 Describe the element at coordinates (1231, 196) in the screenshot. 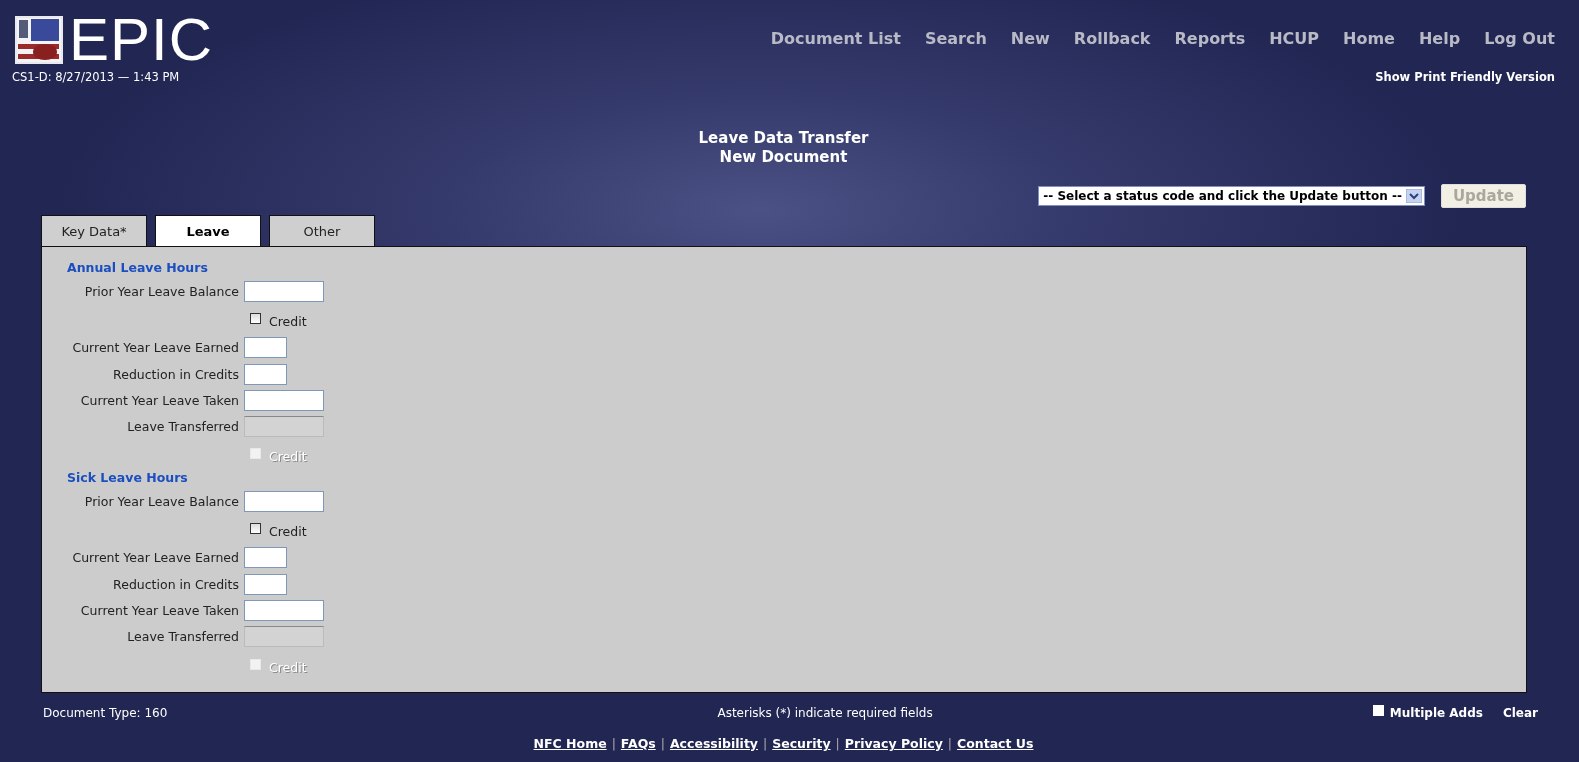

I see `status-dropdown: -- Select a status code and click the Update button --` at that location.